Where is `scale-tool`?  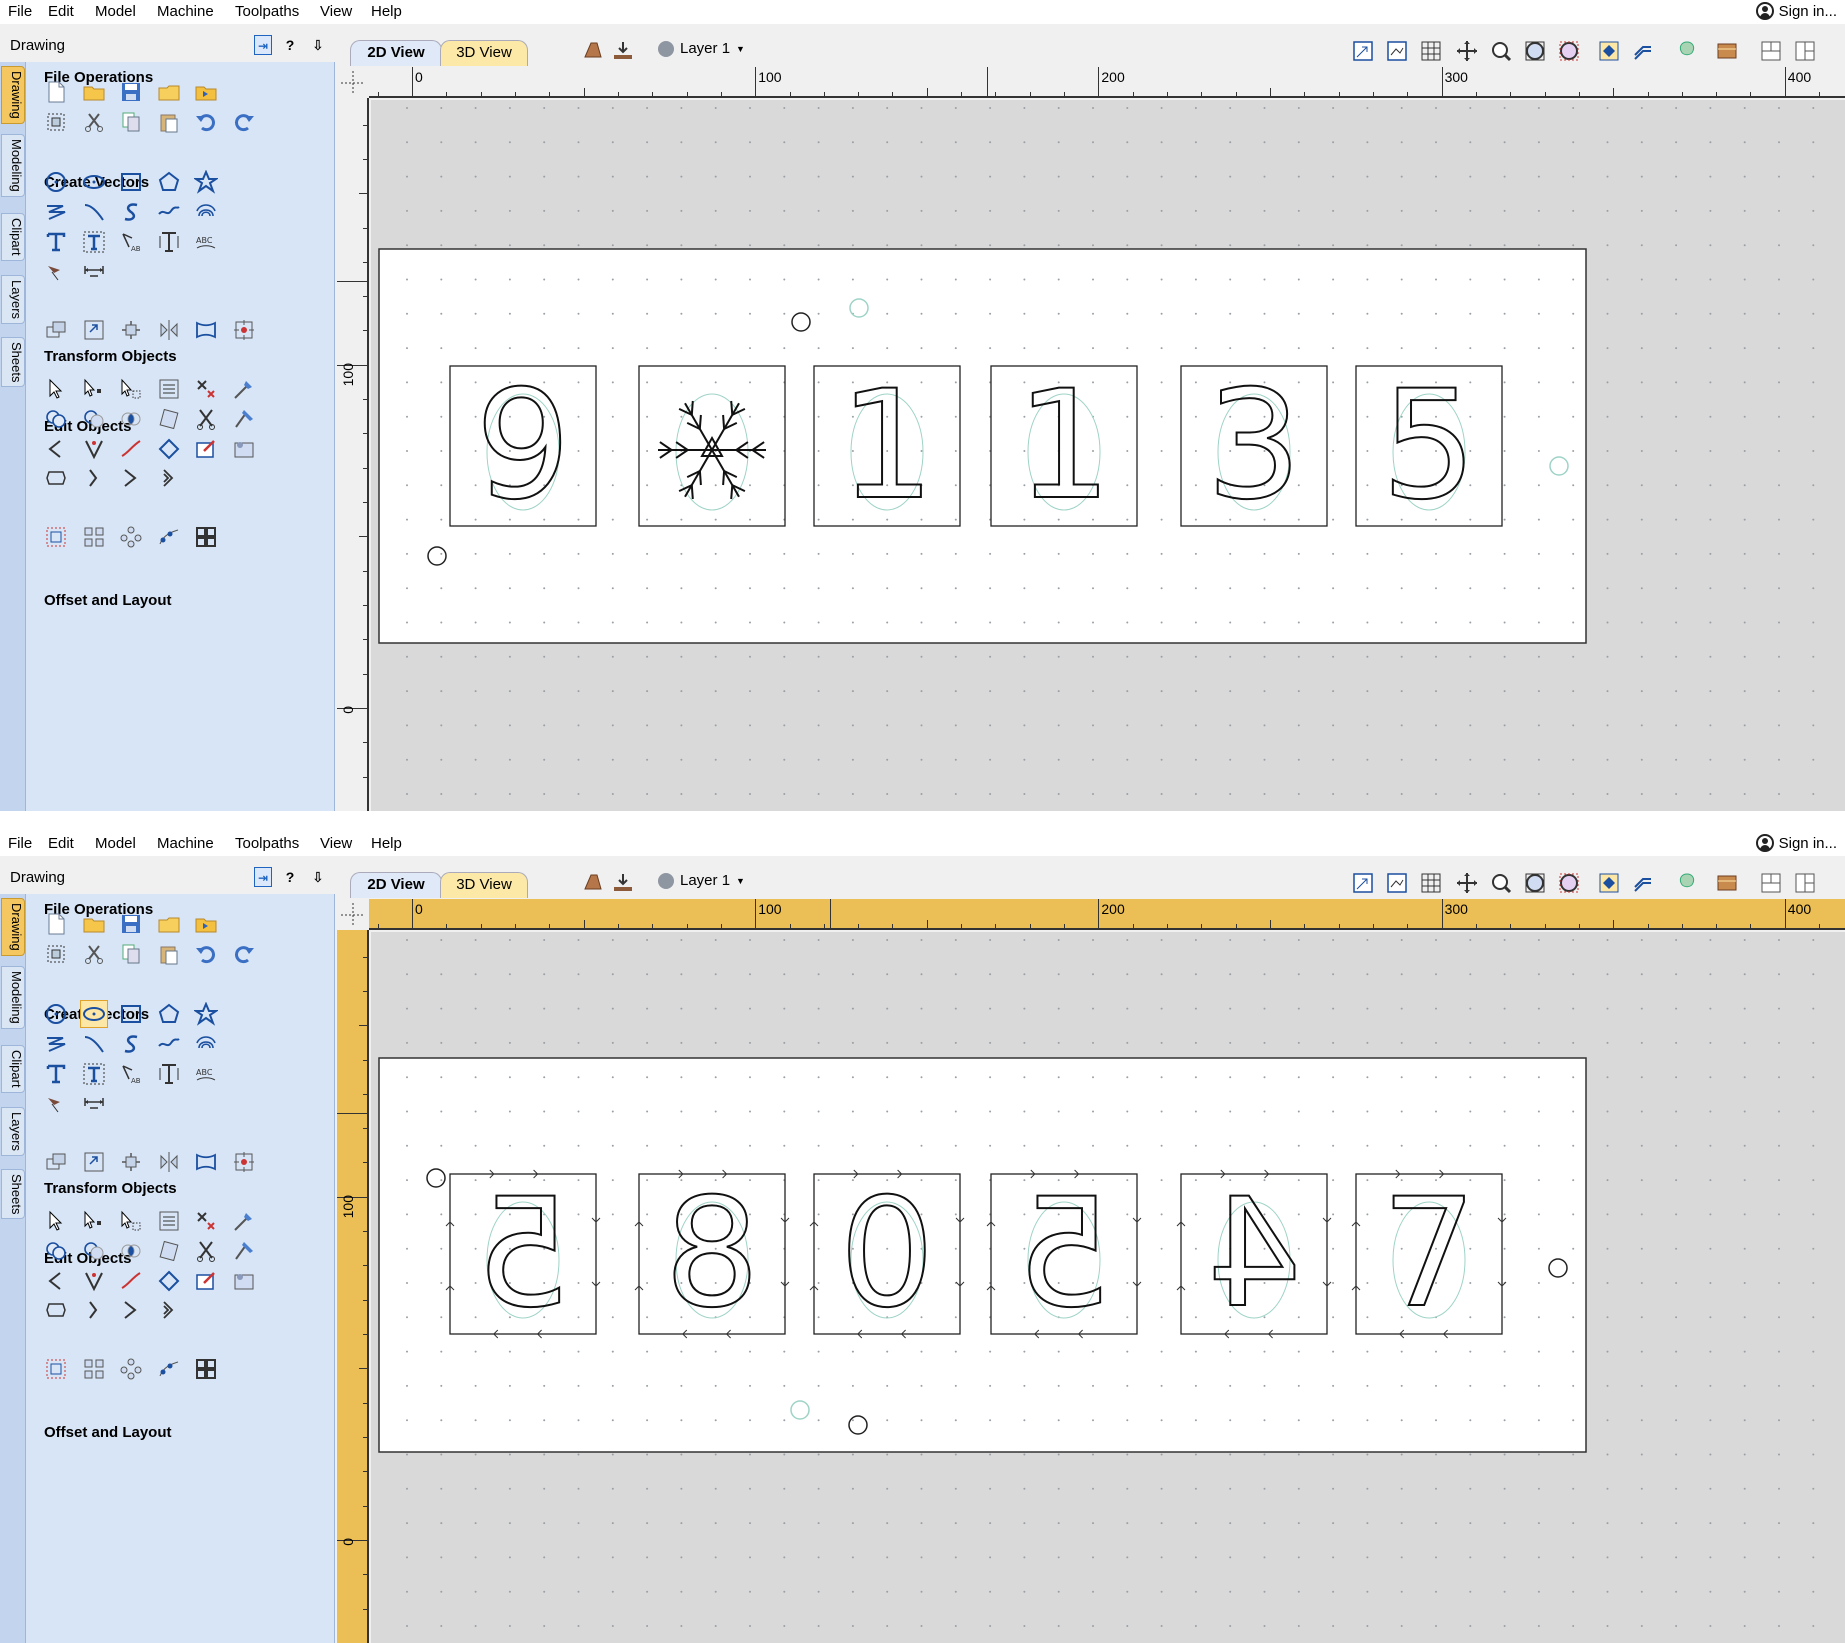 scale-tool is located at coordinates (94, 1162).